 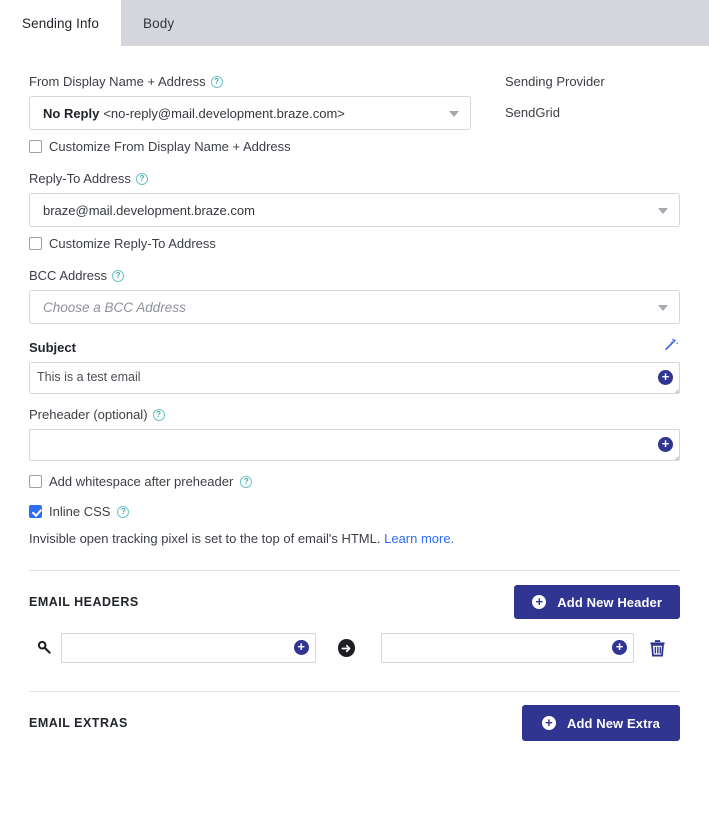 What do you see at coordinates (35, 481) in the screenshot?
I see `add-whitespace-checkbox` at bounding box center [35, 481].